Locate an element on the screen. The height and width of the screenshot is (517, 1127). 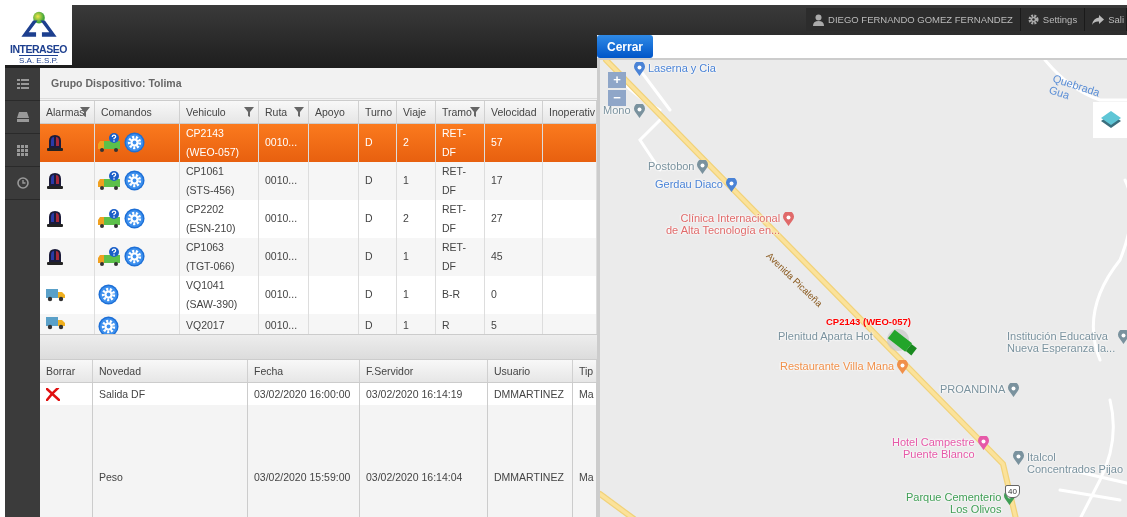
speed-cell-text: 5 is located at coordinates (494, 325).